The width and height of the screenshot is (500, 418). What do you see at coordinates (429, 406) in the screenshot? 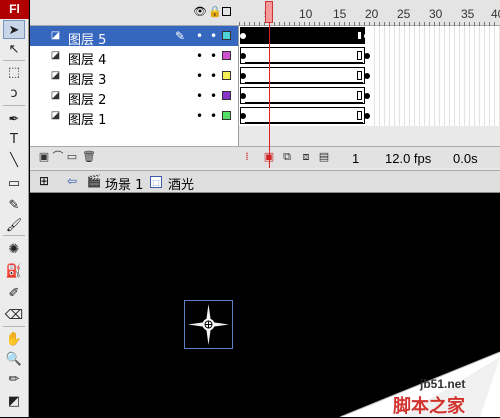
I see `watermark-brand: 脚本之家` at bounding box center [429, 406].